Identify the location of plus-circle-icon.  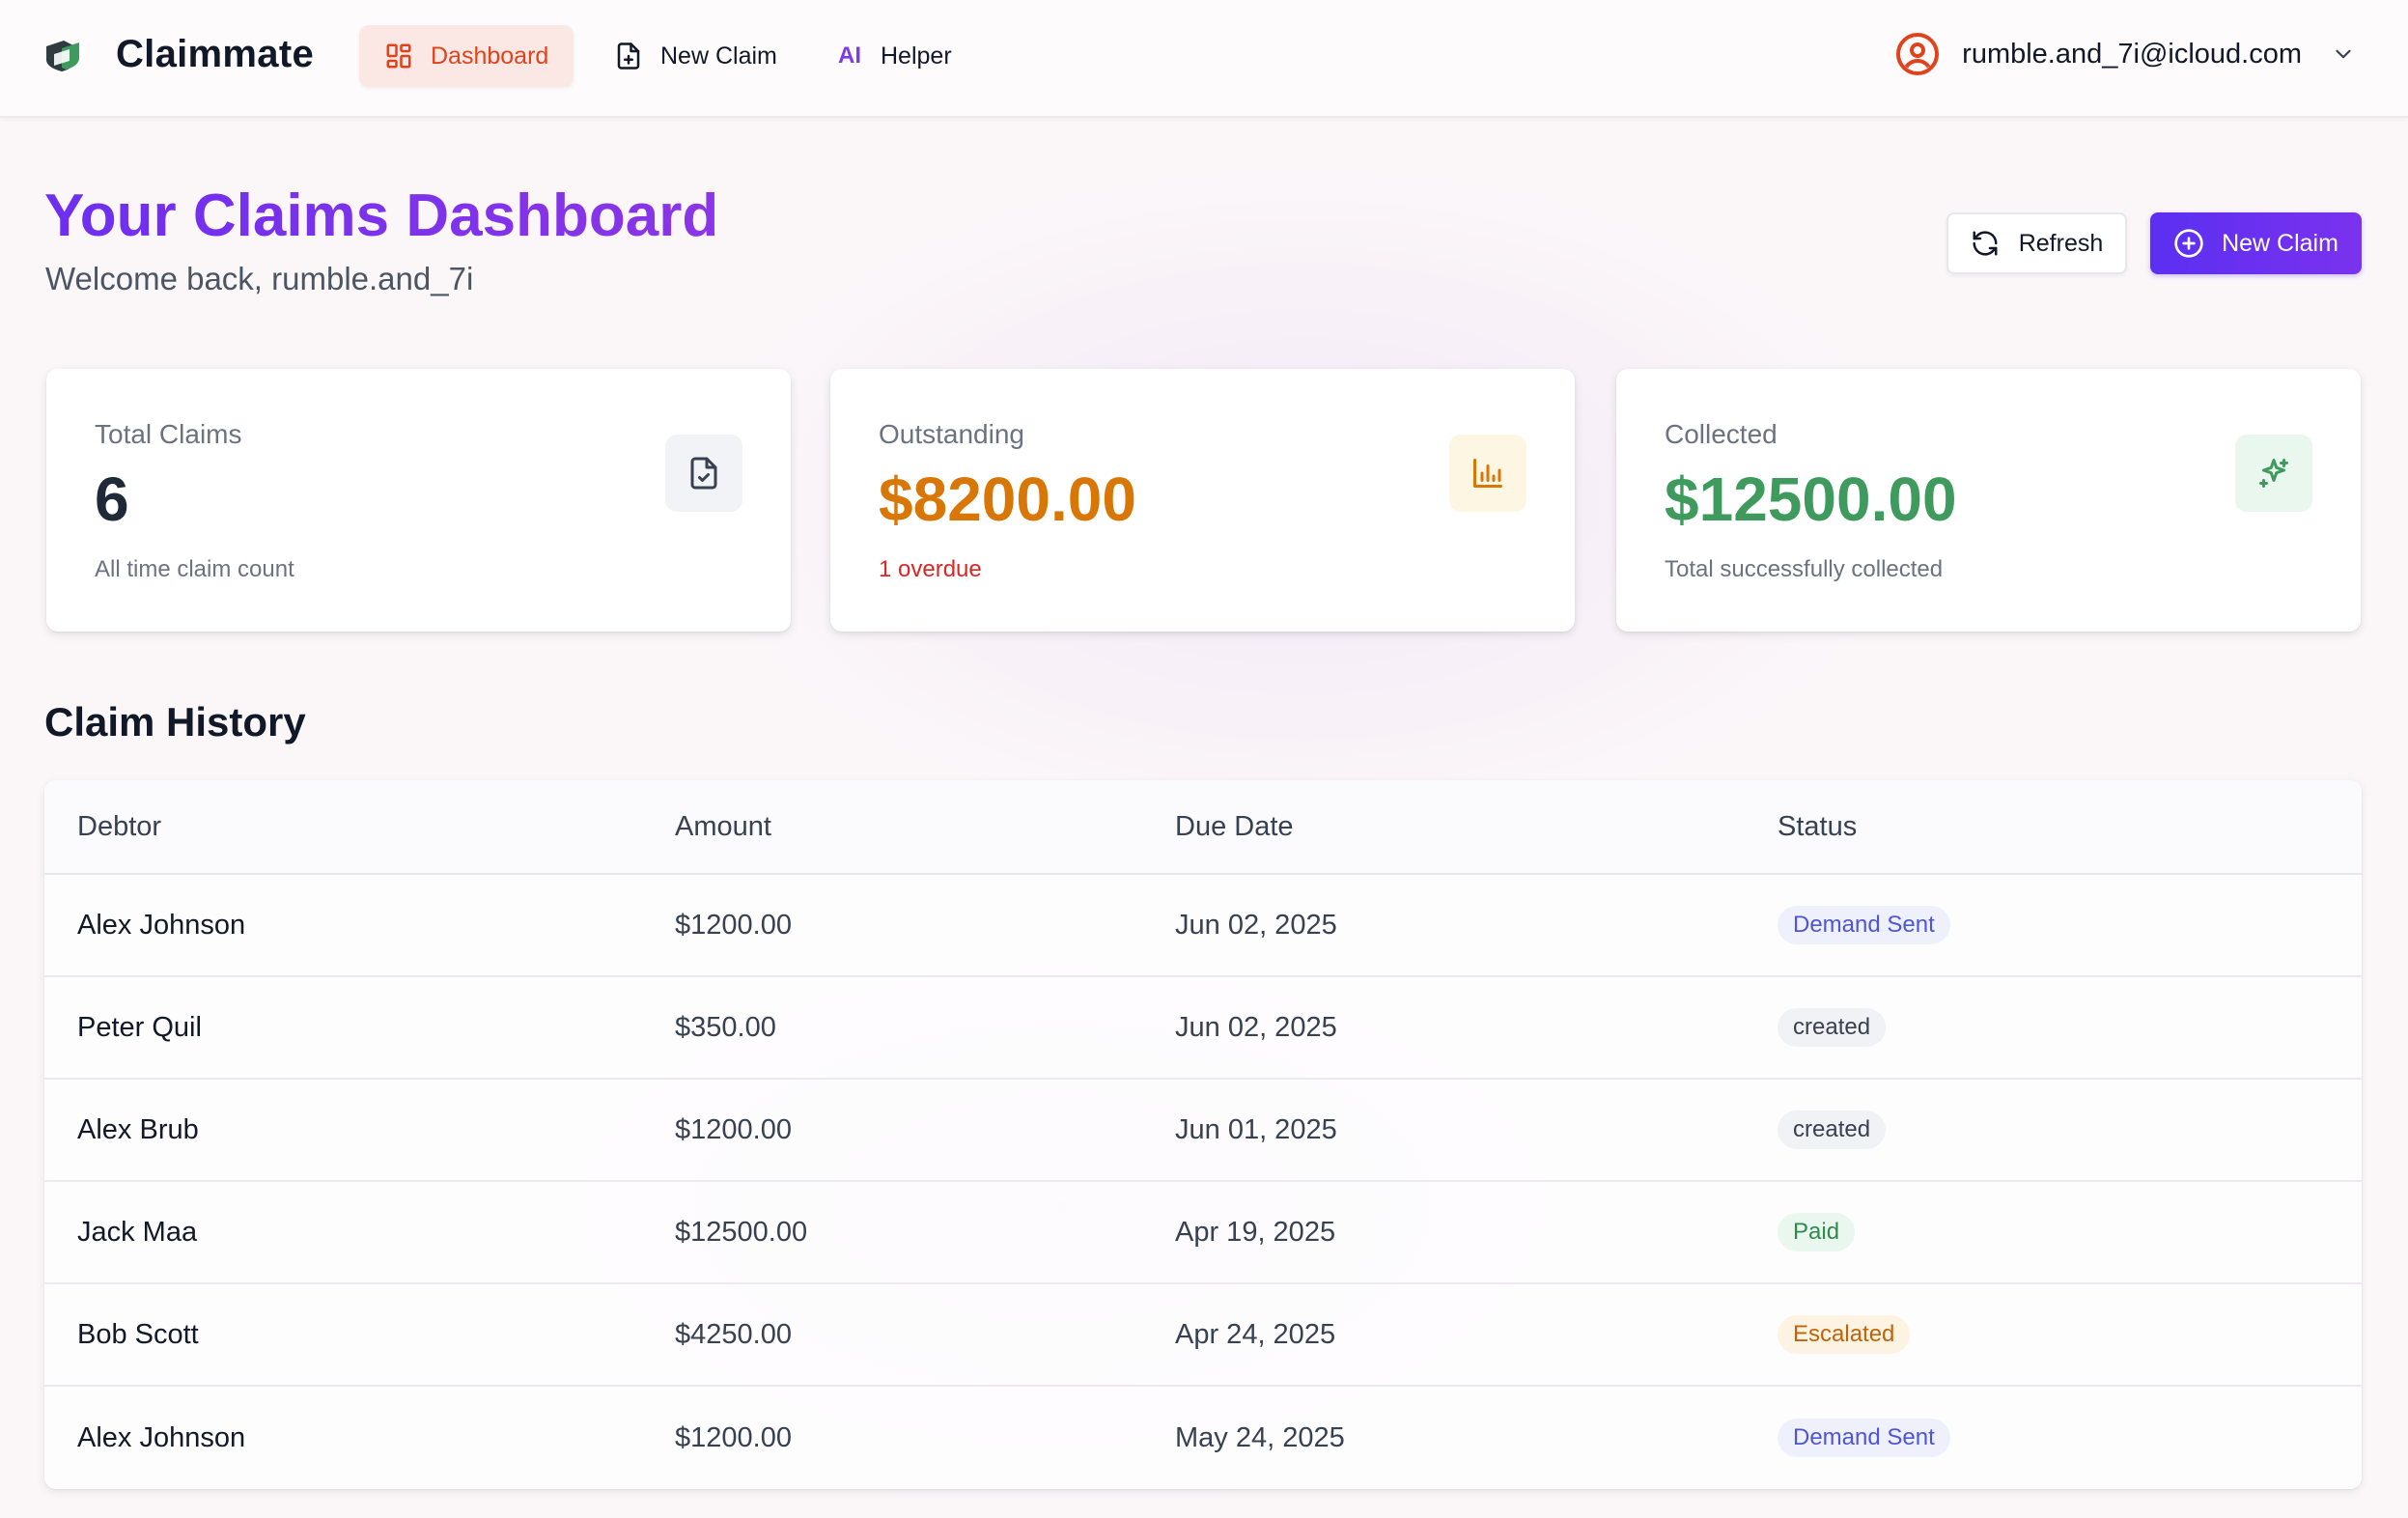
(2189, 243).